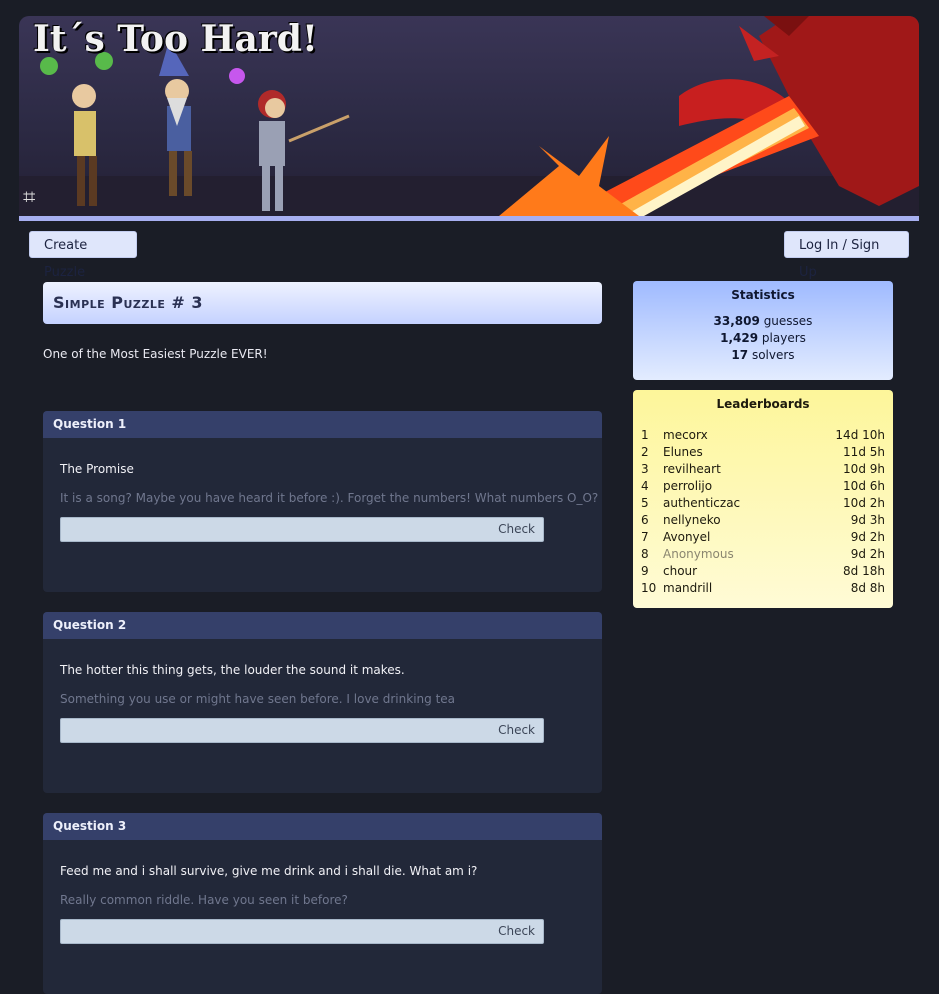  Describe the element at coordinates (683, 452) in the screenshot. I see `player-name: Elunes` at that location.